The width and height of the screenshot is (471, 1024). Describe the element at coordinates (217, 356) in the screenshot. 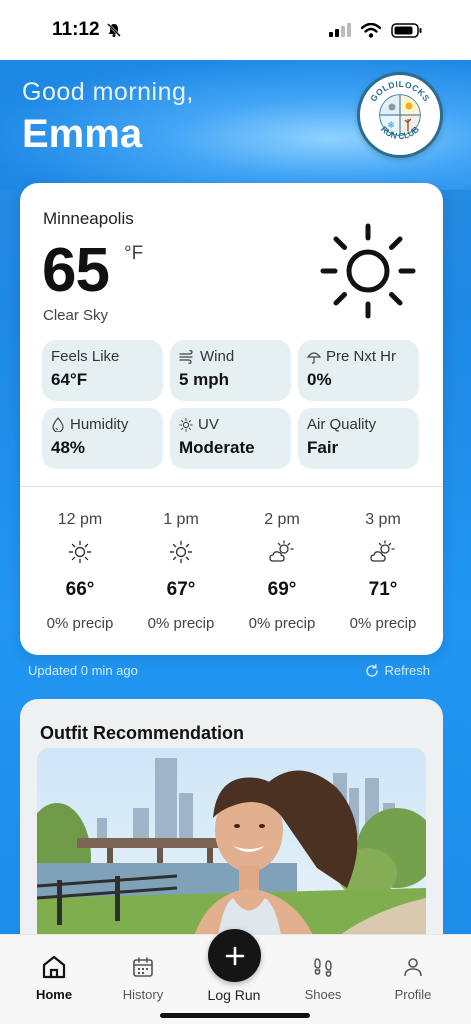

I see `tile-label: Wind` at that location.